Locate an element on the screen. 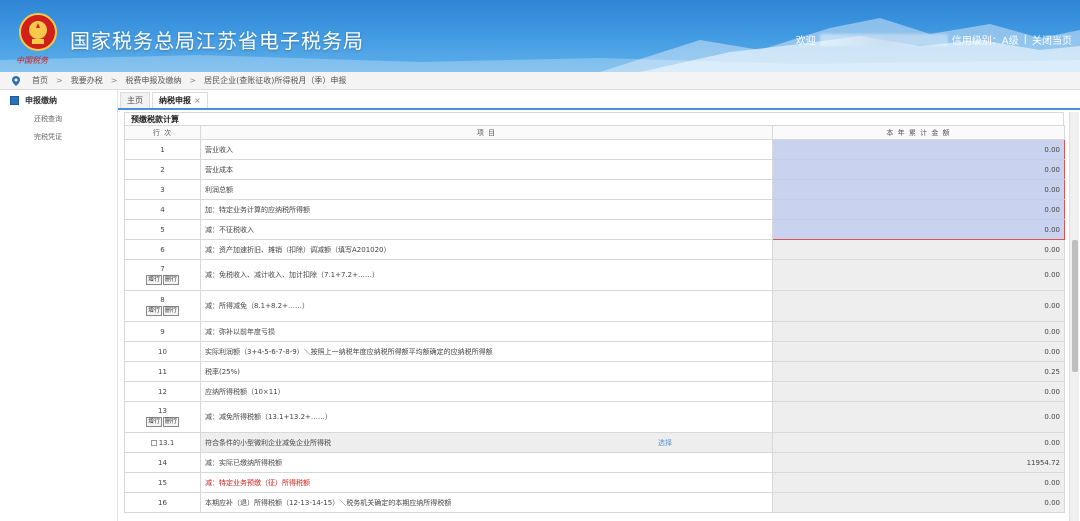 The width and height of the screenshot is (1080, 521). location-pin-icon is located at coordinates (16, 80).